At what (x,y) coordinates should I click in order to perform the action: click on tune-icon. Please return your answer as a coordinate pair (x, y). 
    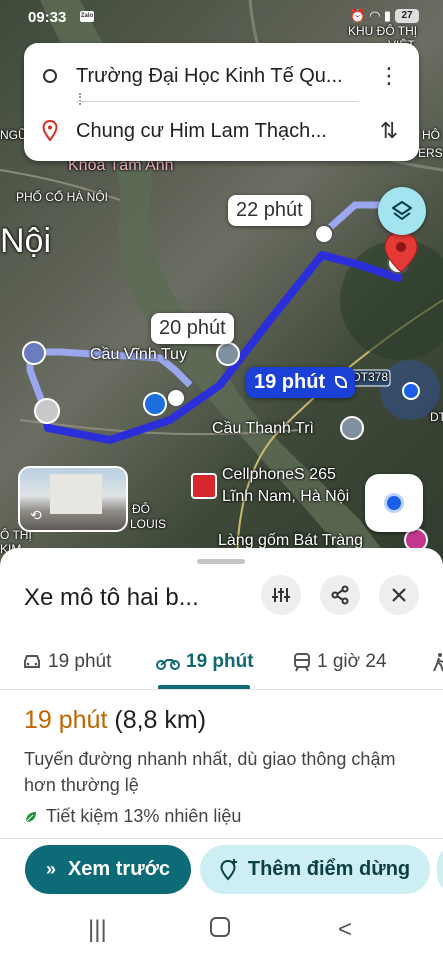
    Looking at the image, I should click on (281, 595).